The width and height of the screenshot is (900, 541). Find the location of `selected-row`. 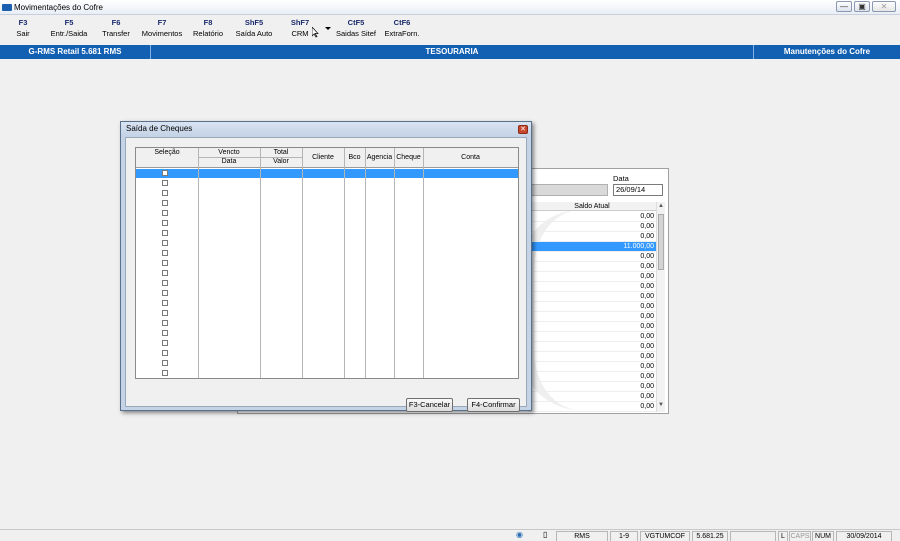

selected-row is located at coordinates (327, 173).